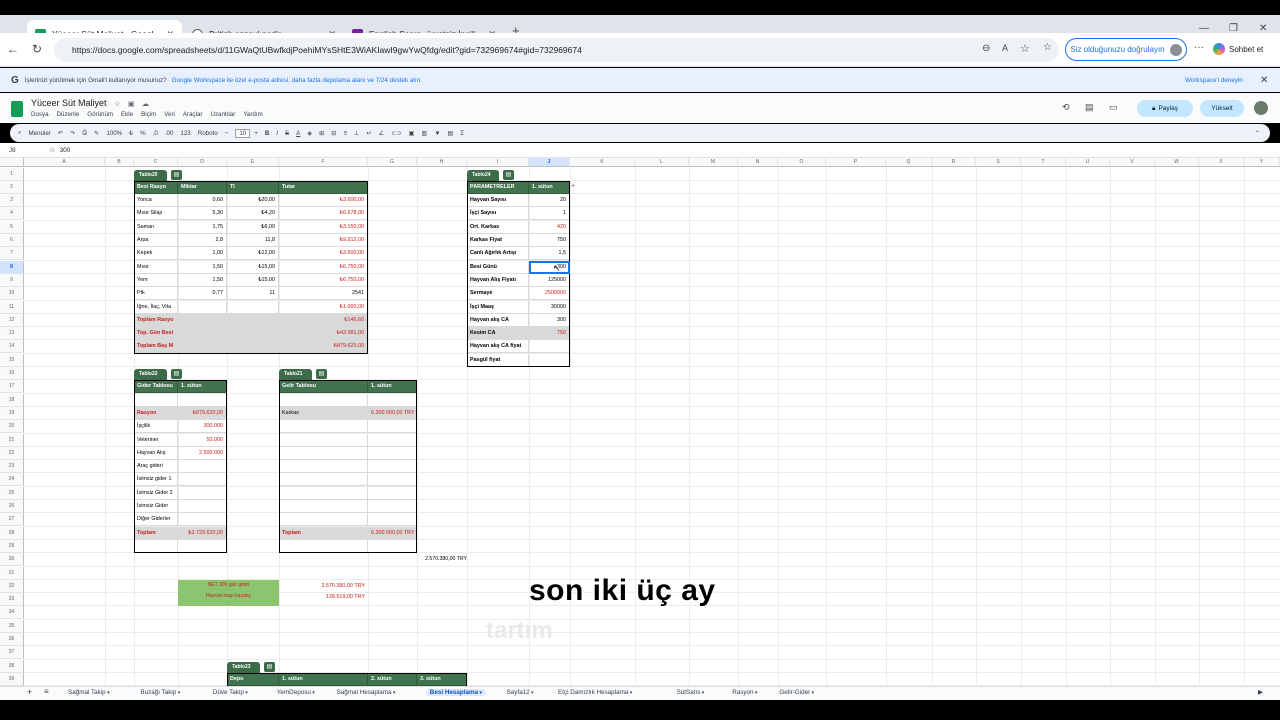  What do you see at coordinates (156, 347) in the screenshot?
I see `total-label: Toplam Baş M` at bounding box center [156, 347].